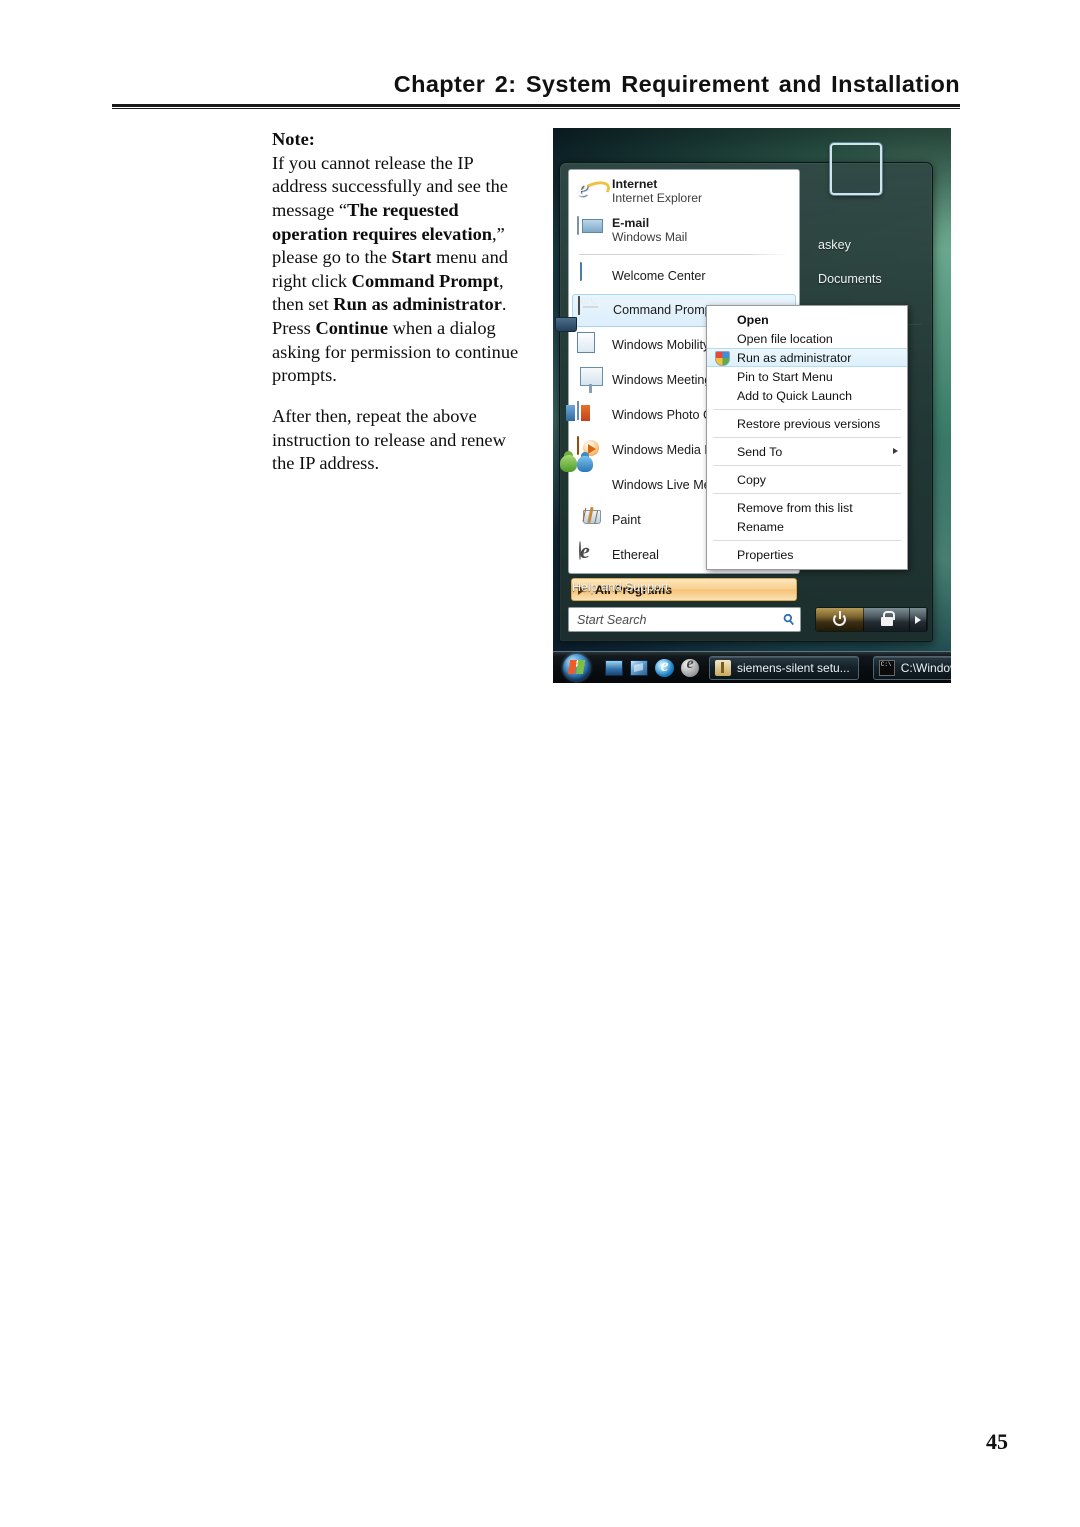 This screenshot has width=1080, height=1527. I want to click on note-p1-bold4: Run as administrator, so click(417, 304).